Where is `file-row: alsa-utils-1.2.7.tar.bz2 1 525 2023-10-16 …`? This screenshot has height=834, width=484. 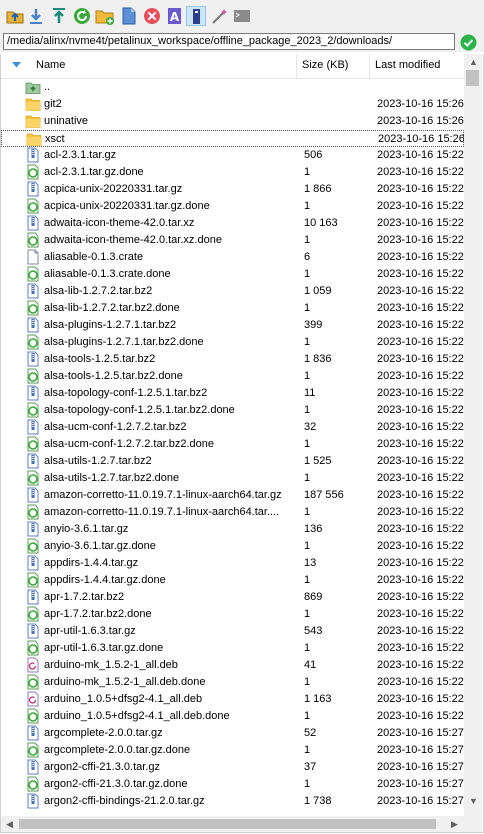
file-row: alsa-utils-1.2.7.tar.bz2 1 525 2023-10-16 … is located at coordinates (232, 461).